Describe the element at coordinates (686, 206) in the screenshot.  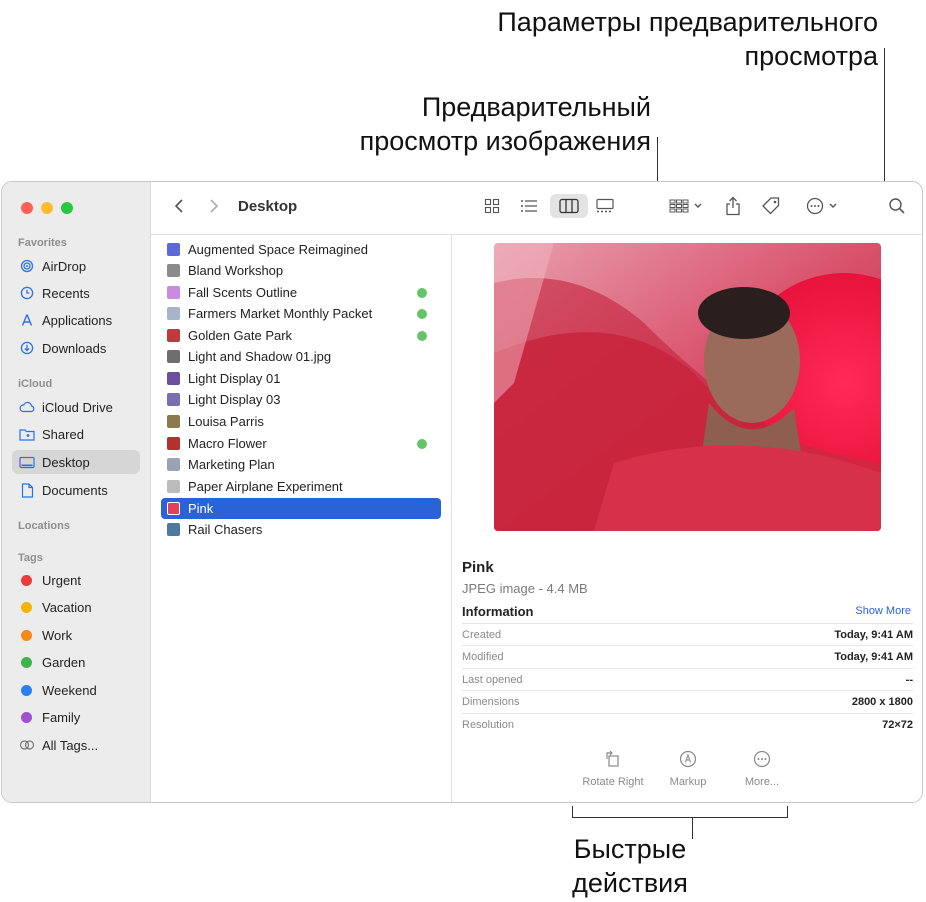
I see `group-by-button` at that location.